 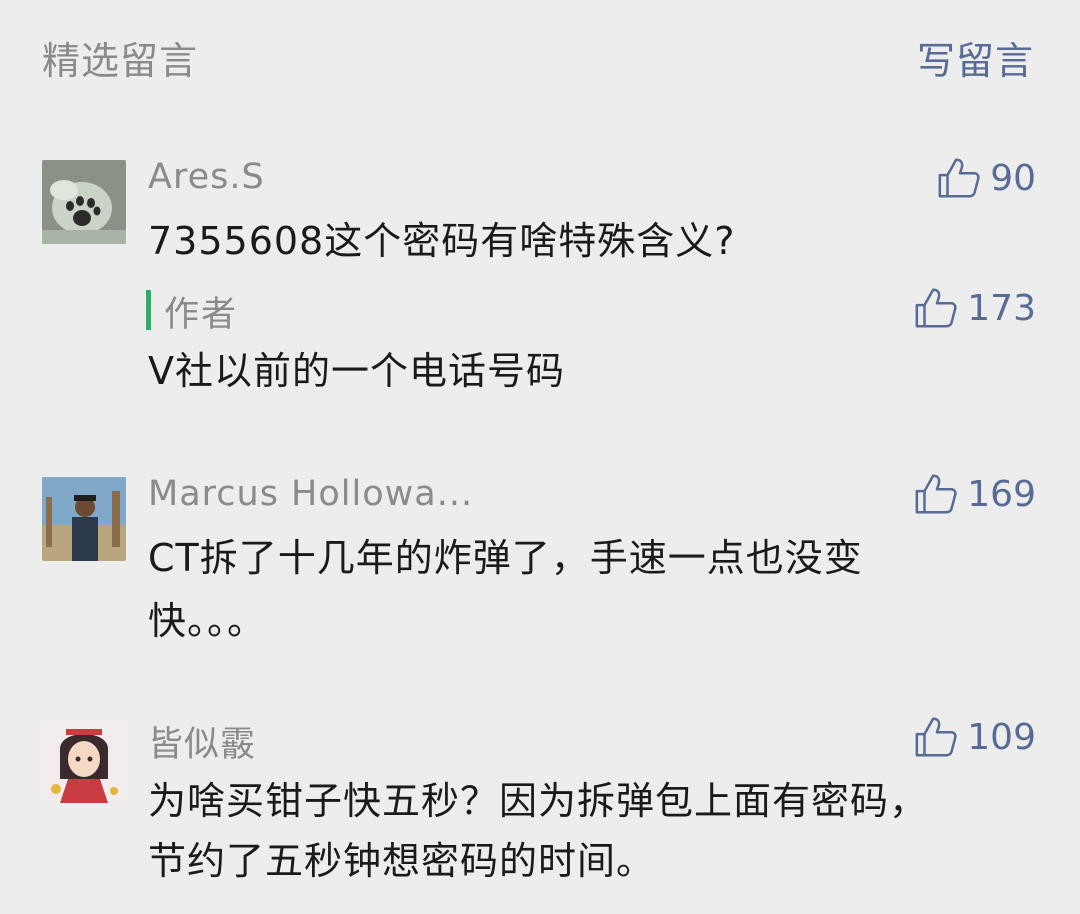 I want to click on like-button: 169, so click(x=974, y=494).